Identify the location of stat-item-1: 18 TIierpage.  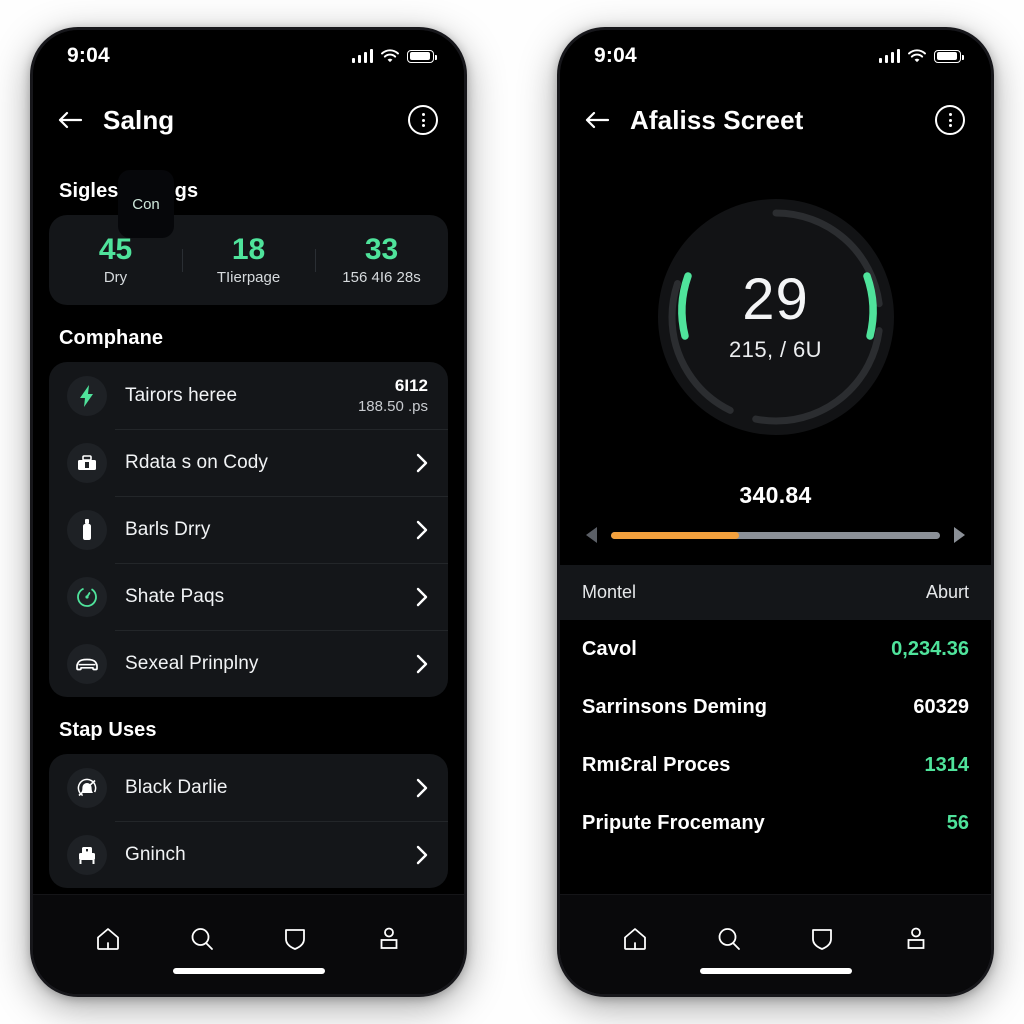
(248, 259).